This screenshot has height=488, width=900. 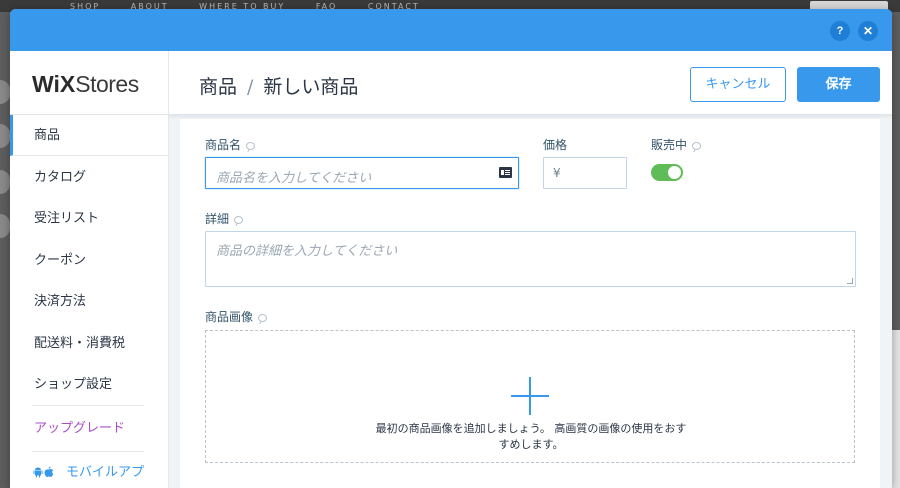 I want to click on add-image-icon, so click(x=530, y=396).